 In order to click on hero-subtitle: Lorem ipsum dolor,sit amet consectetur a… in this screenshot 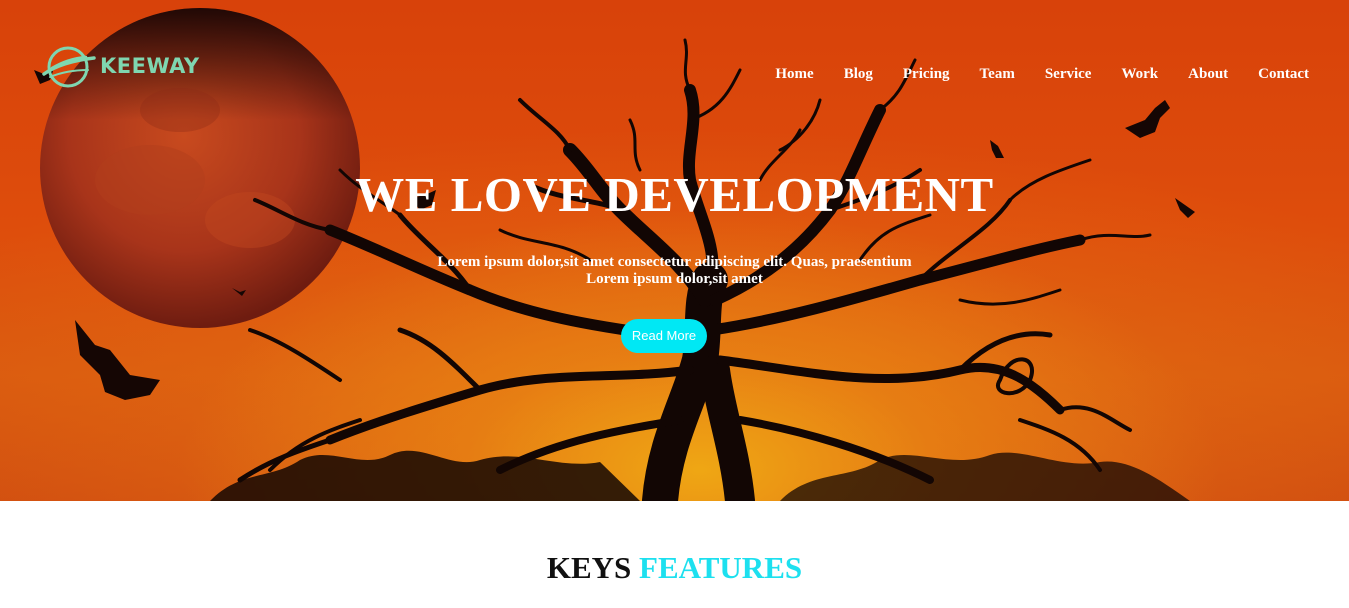, I will do `click(674, 271)`.